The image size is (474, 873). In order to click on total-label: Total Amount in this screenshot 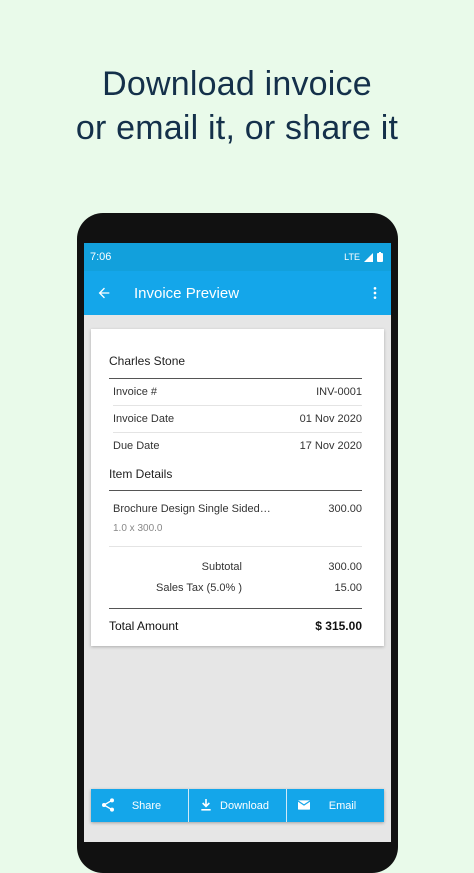, I will do `click(144, 626)`.